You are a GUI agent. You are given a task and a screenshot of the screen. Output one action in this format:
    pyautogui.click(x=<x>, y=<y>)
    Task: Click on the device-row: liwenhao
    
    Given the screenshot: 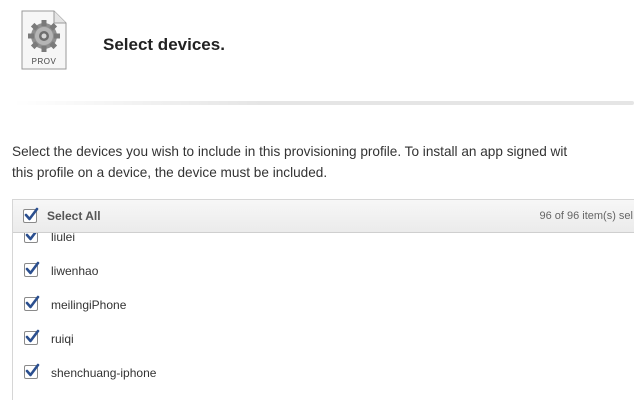 What is the action you would take?
    pyautogui.click(x=323, y=276)
    